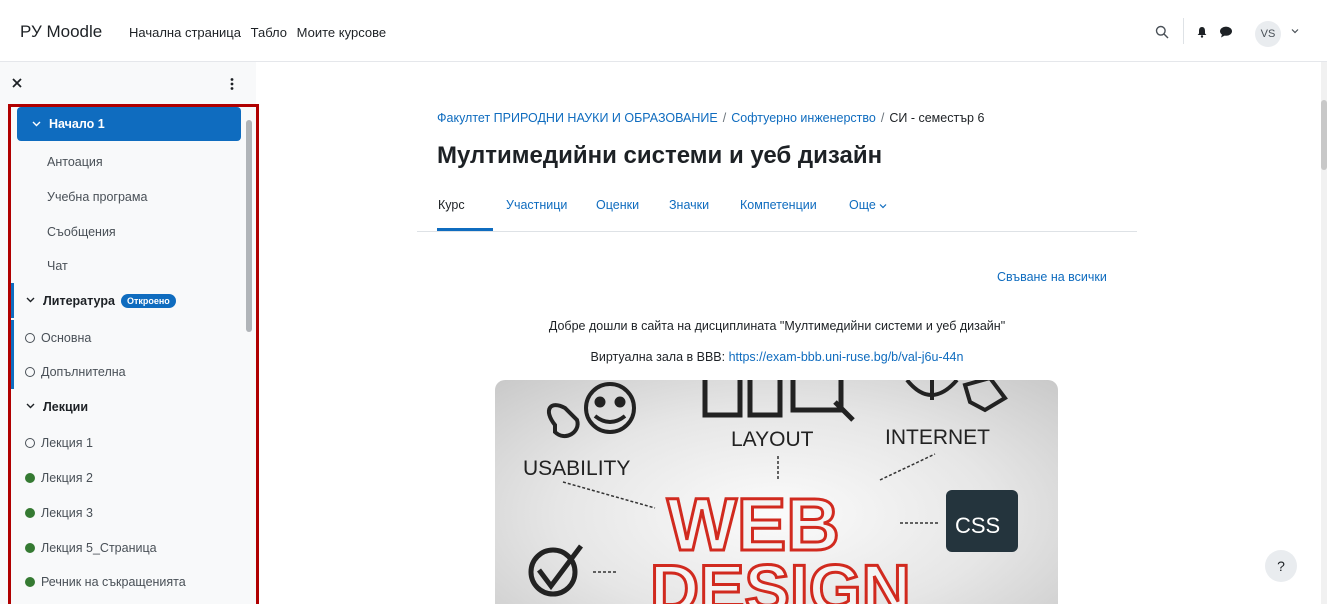 This screenshot has height=604, width=1327. I want to click on course-index-label: Допълнителна, so click(83, 371).